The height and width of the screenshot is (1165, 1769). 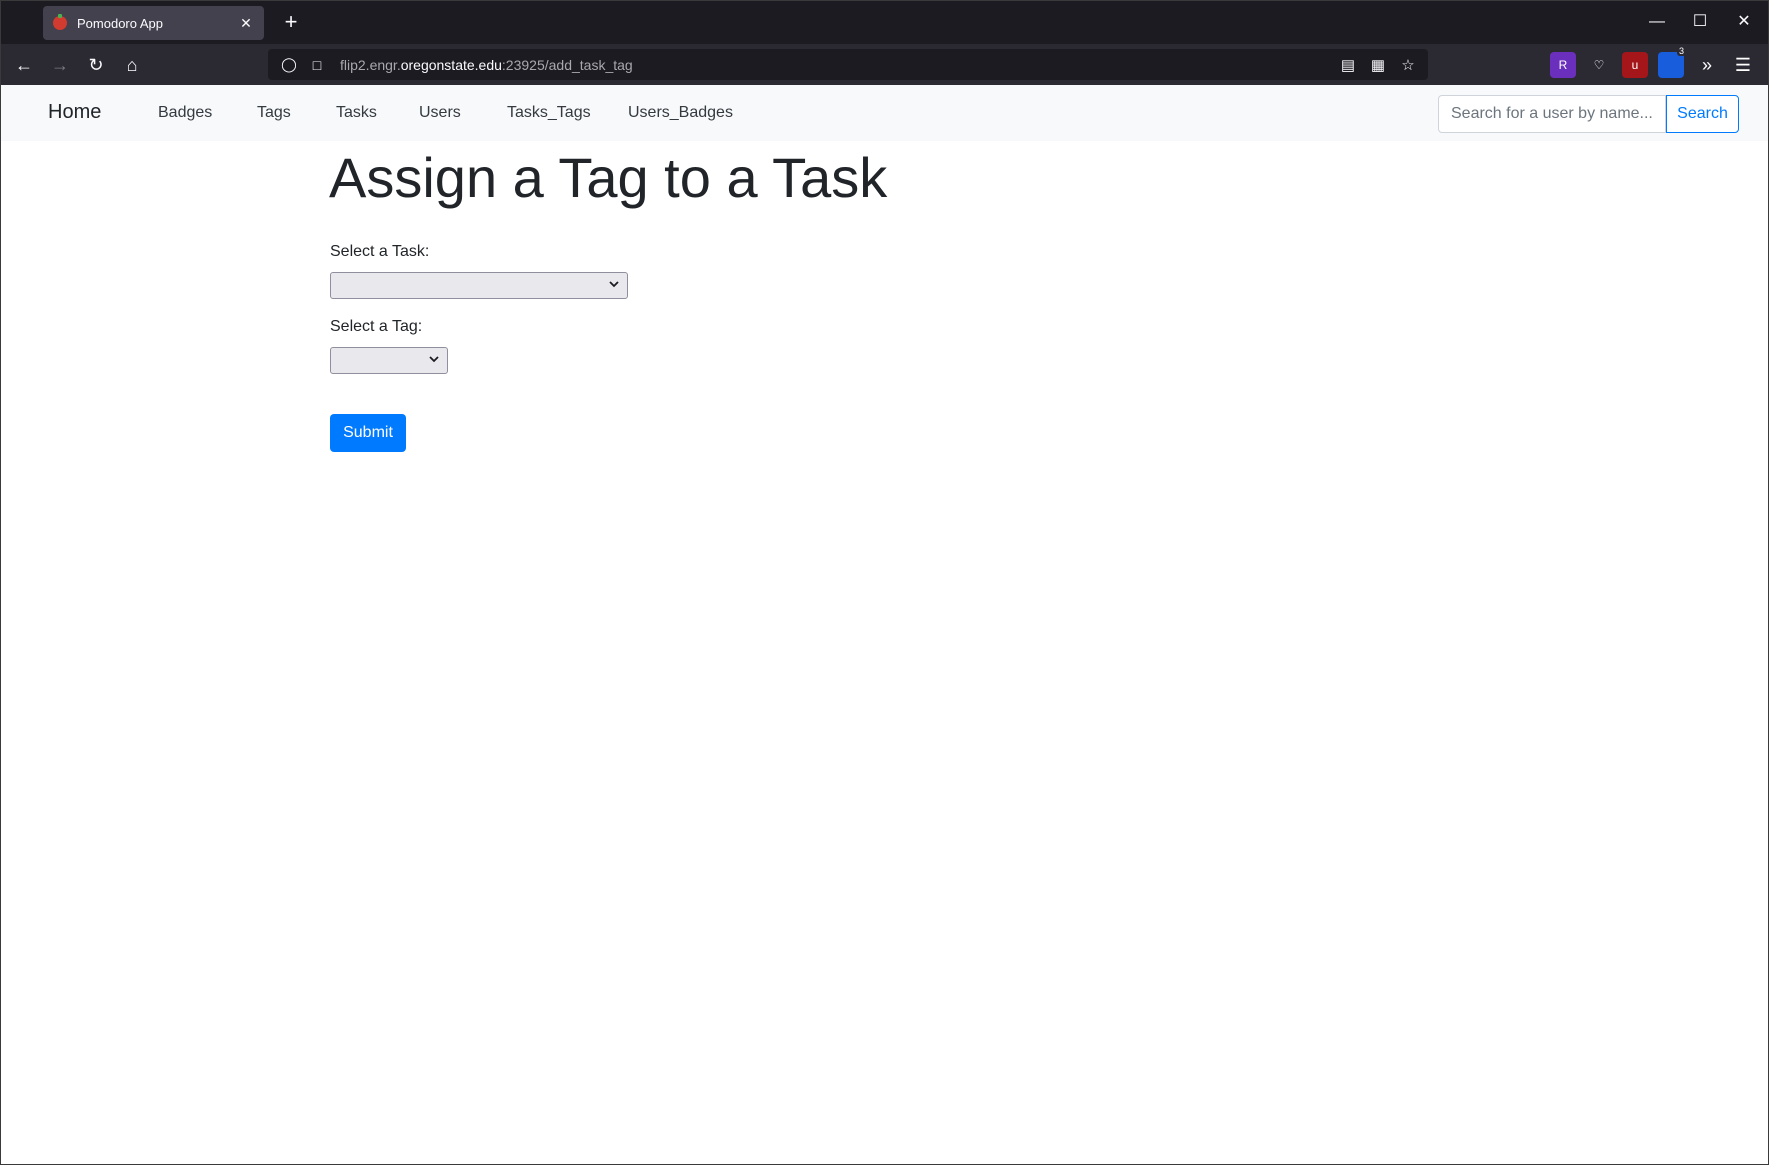 What do you see at coordinates (680, 113) in the screenshot?
I see `nav-link-users-badges: Users_Badges` at bounding box center [680, 113].